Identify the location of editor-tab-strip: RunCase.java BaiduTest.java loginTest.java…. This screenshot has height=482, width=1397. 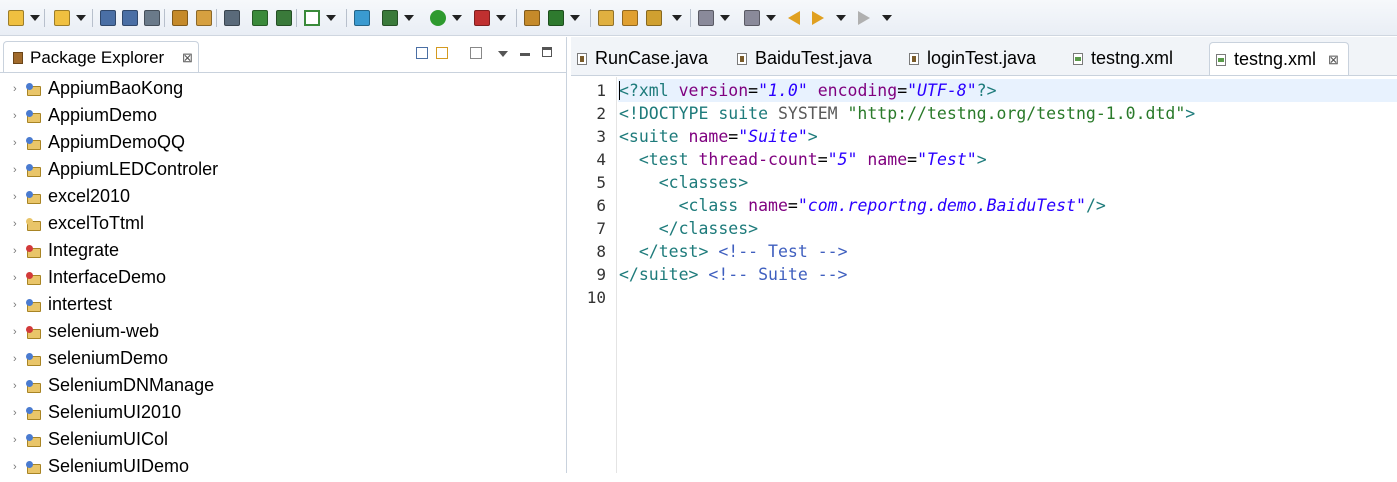
(984, 56).